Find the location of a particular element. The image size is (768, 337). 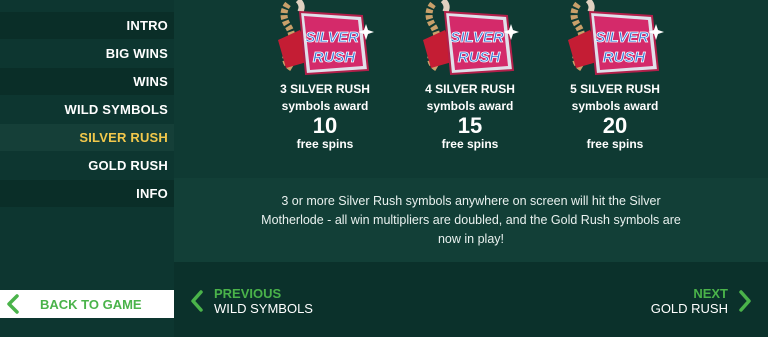

sidebar-item-label: INTRO is located at coordinates (147, 25).